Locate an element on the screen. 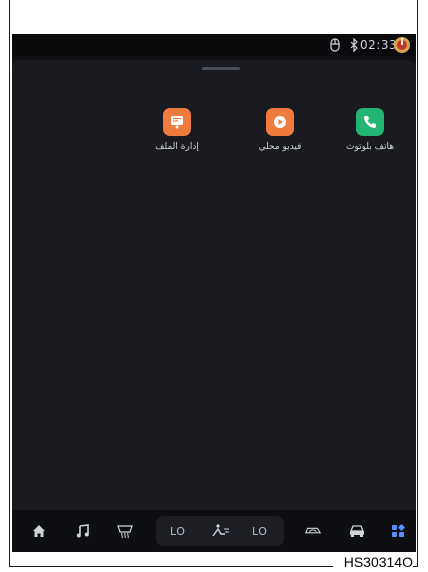 Image resolution: width=428 pixels, height=572 pixels. app-file-manager: إدارة الملف is located at coordinates (177, 130).